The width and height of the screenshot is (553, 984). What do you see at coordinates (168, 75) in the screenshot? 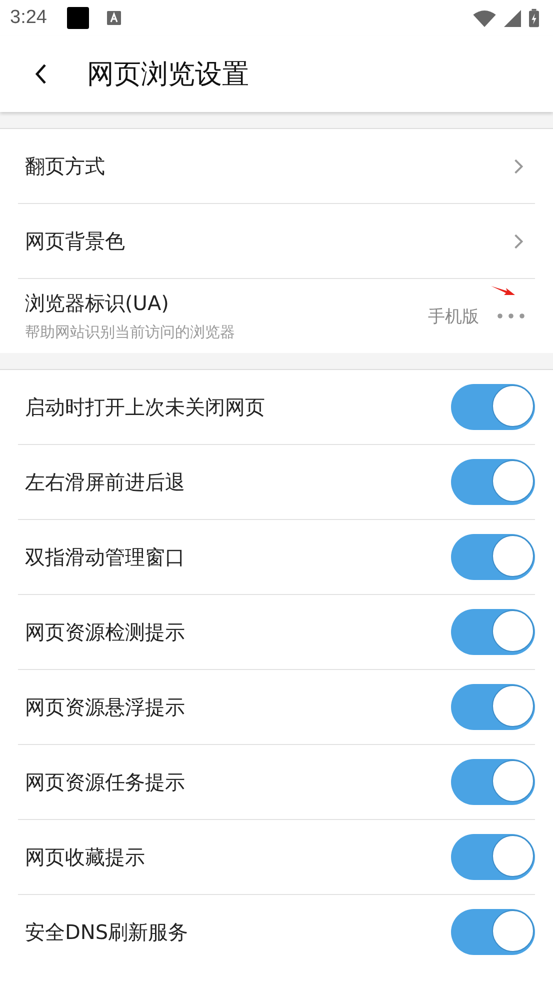
I see `page-title: 网页浏览设置` at bounding box center [168, 75].